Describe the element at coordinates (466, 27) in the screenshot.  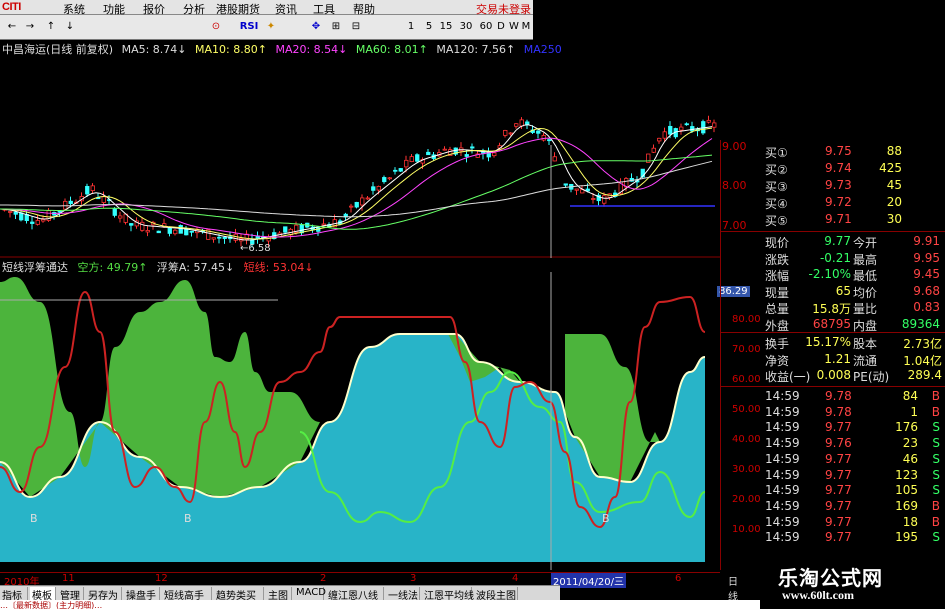
I see `period-30min: 30` at that location.